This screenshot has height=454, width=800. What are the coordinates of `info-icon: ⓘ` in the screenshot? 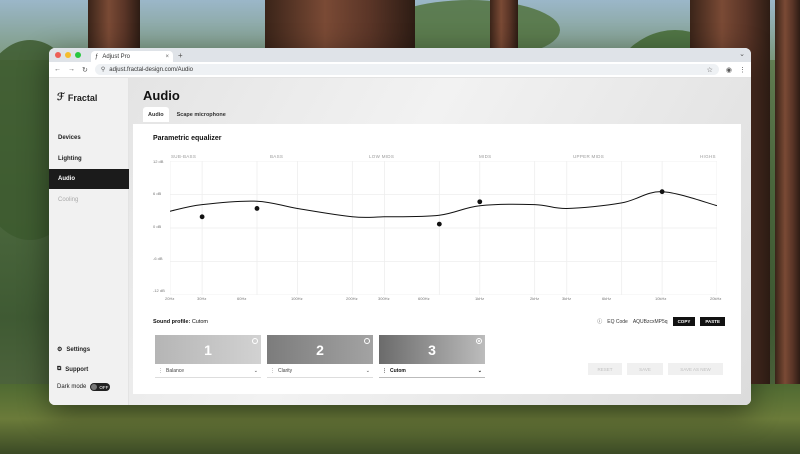 It's located at (599, 321).